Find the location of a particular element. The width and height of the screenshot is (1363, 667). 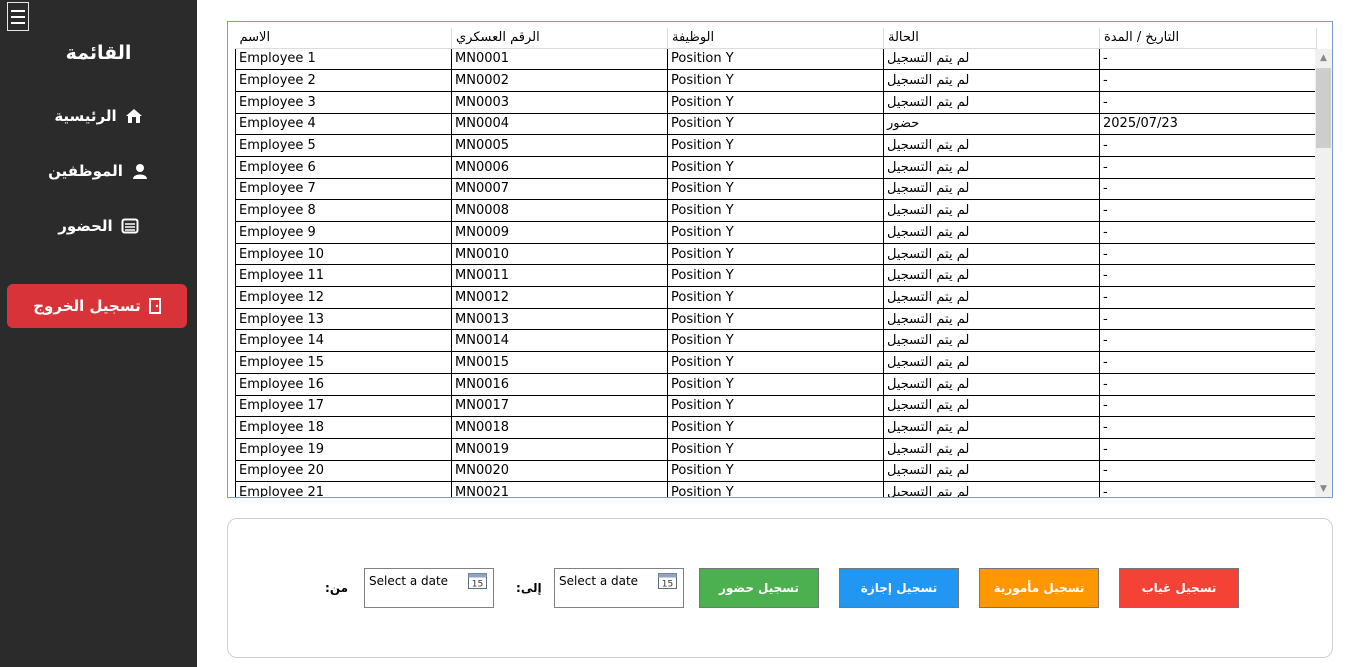

cell-military-number: MN0011 is located at coordinates (559, 276).